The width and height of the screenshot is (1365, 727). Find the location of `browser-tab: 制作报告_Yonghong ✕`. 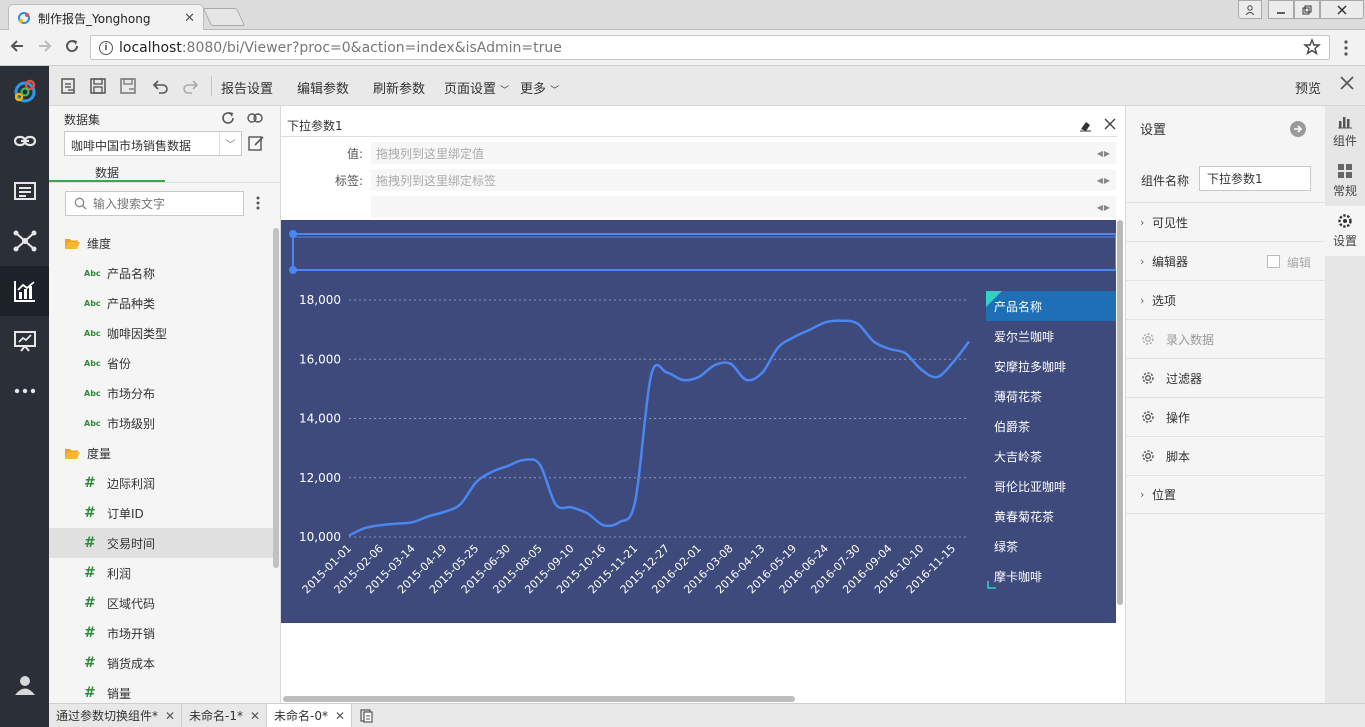

browser-tab: 制作报告_Yonghong ✕ is located at coordinates (106, 17).